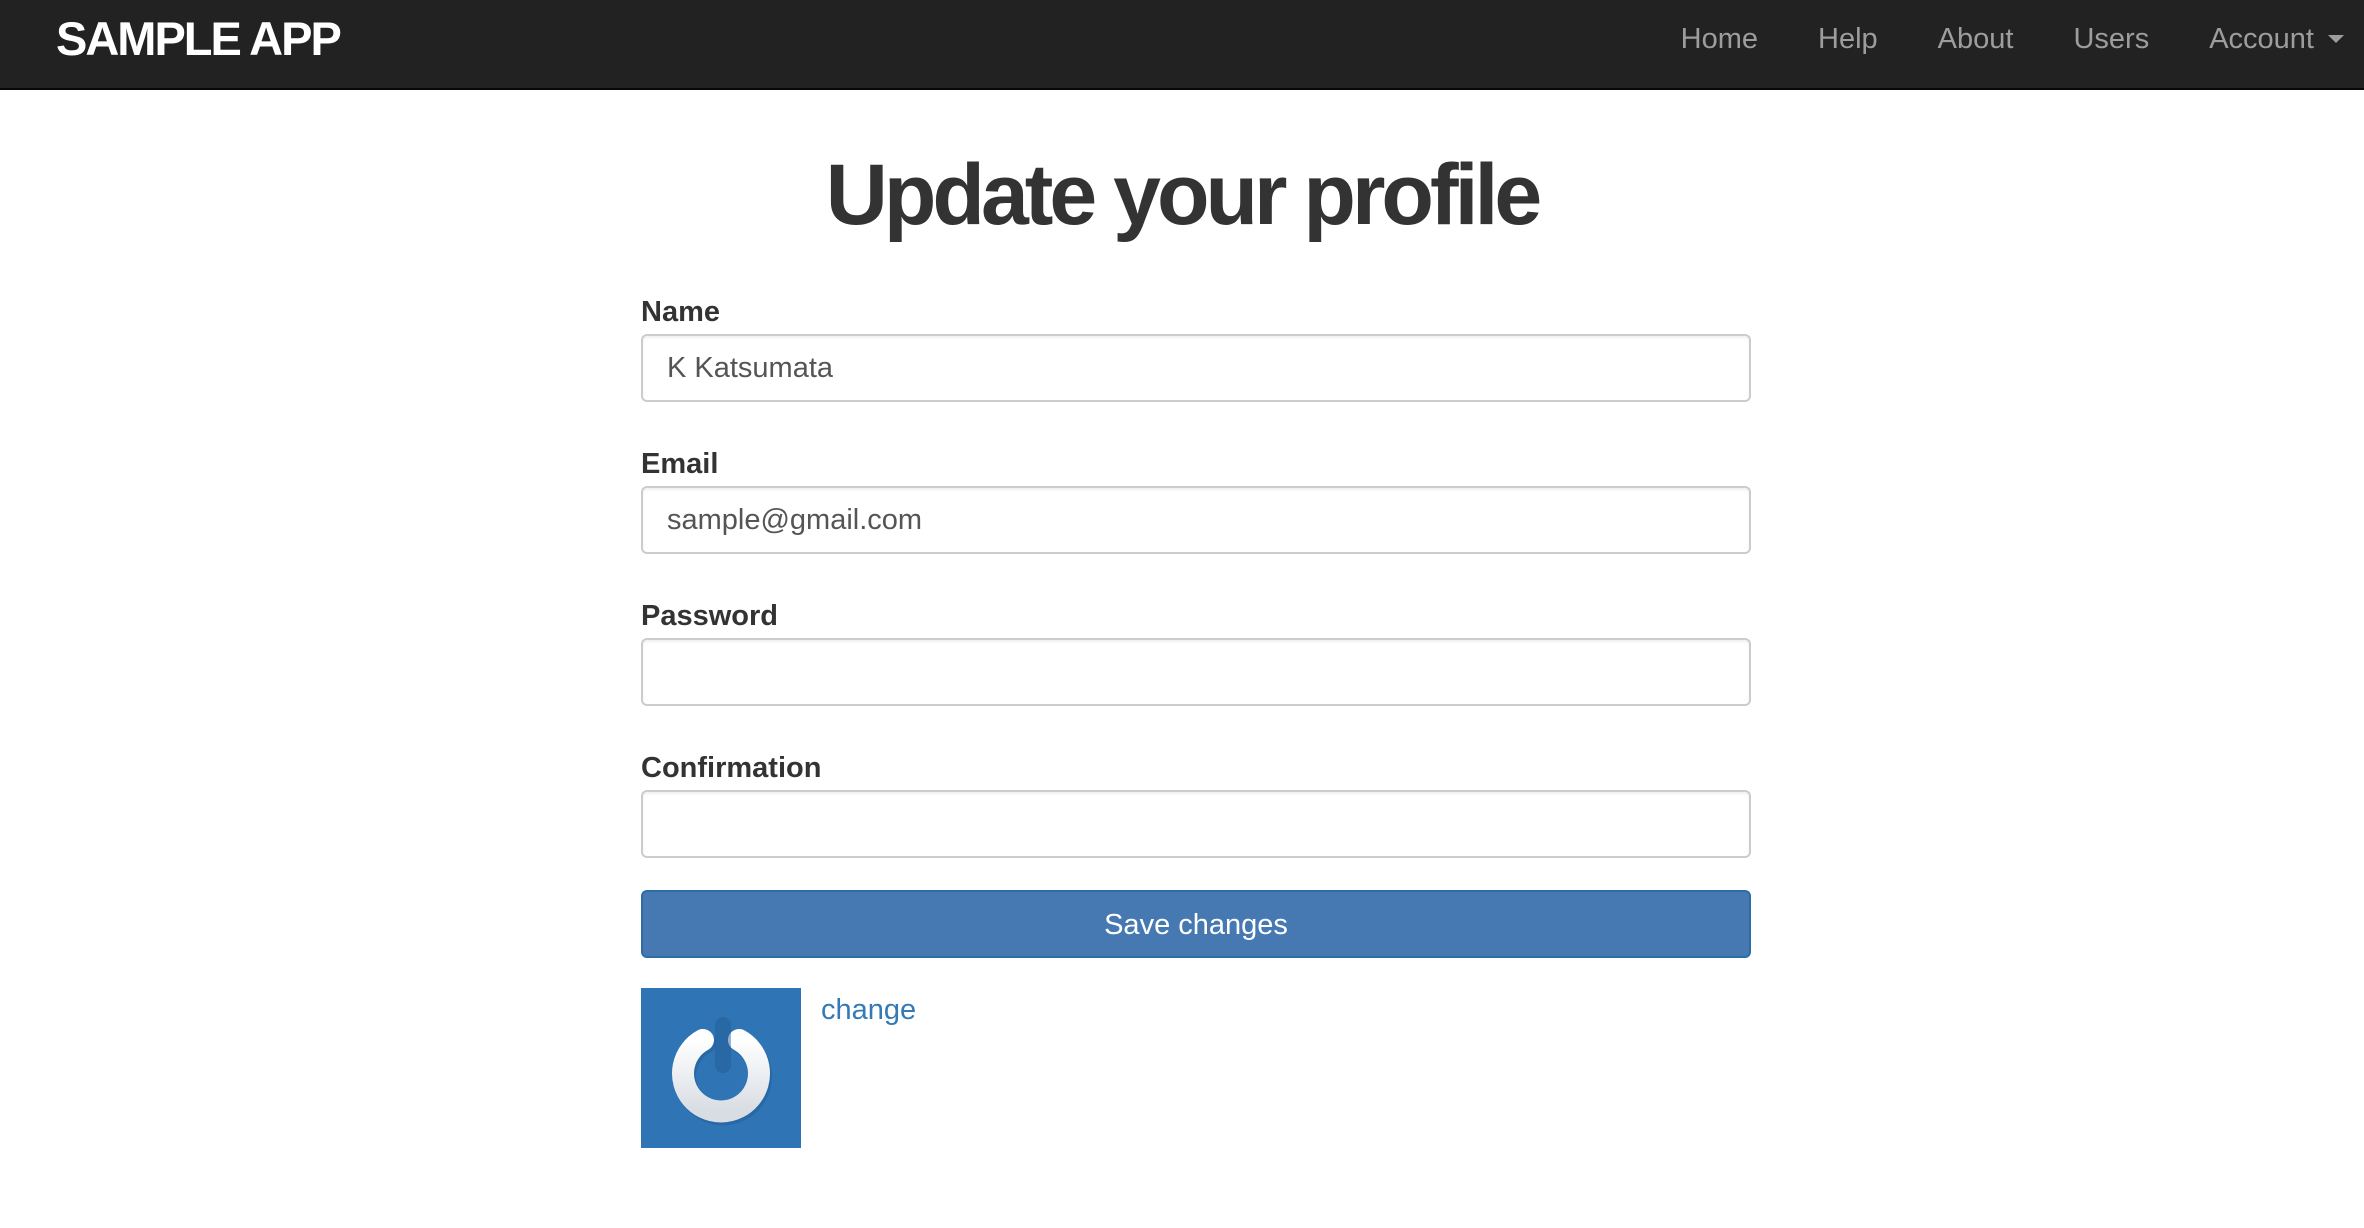 The image size is (2364, 1228). I want to click on email-label: Email, so click(680, 464).